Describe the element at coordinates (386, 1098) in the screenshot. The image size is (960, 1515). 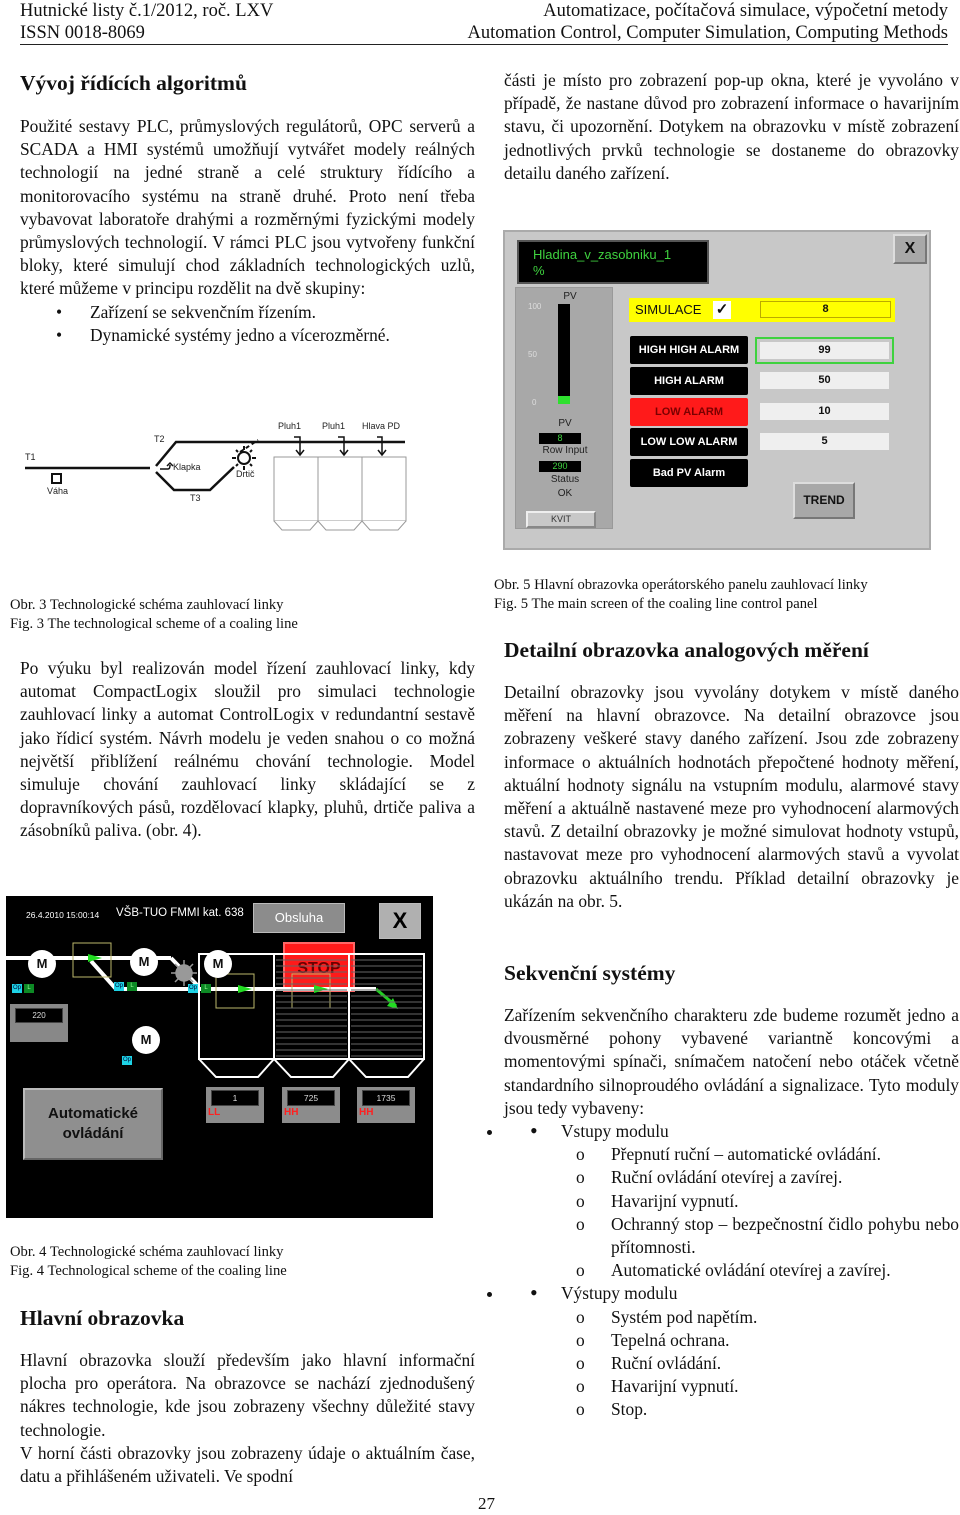
I see `bin-level: 1735` at that location.